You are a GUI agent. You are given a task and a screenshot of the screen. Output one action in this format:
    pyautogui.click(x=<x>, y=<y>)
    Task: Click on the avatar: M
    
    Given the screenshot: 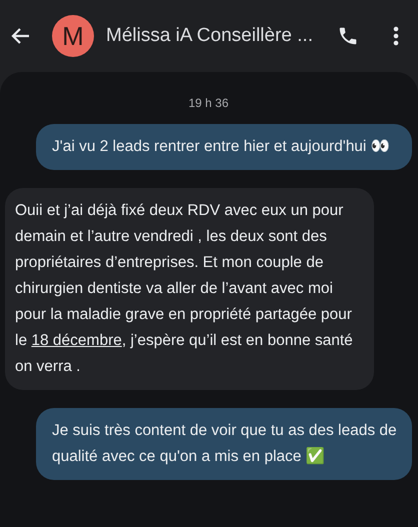 What is the action you would take?
    pyautogui.click(x=73, y=36)
    